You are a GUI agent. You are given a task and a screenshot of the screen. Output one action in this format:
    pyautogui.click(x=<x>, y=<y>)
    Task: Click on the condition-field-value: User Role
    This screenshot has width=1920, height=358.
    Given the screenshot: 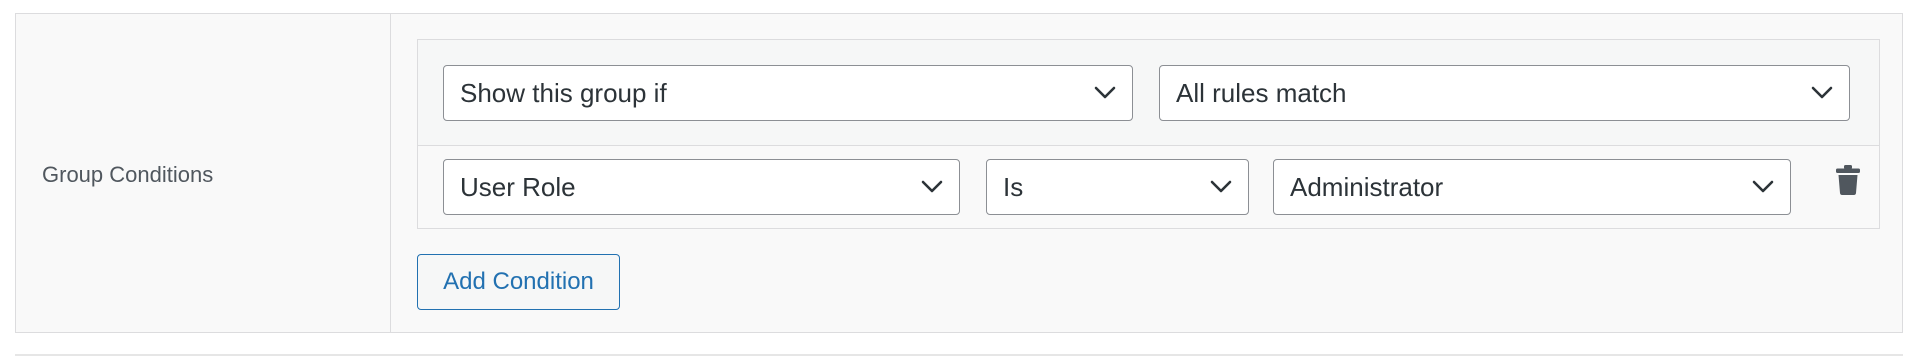 What is the action you would take?
    pyautogui.click(x=518, y=187)
    